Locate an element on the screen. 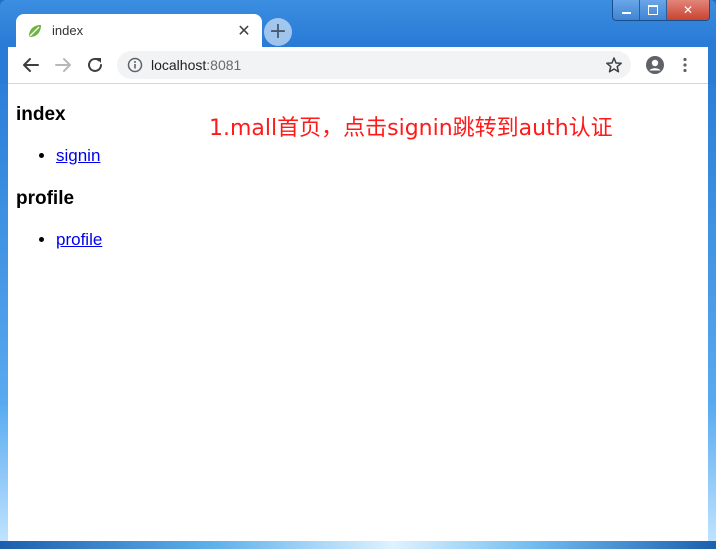  arrow-left-icon is located at coordinates (31, 65).